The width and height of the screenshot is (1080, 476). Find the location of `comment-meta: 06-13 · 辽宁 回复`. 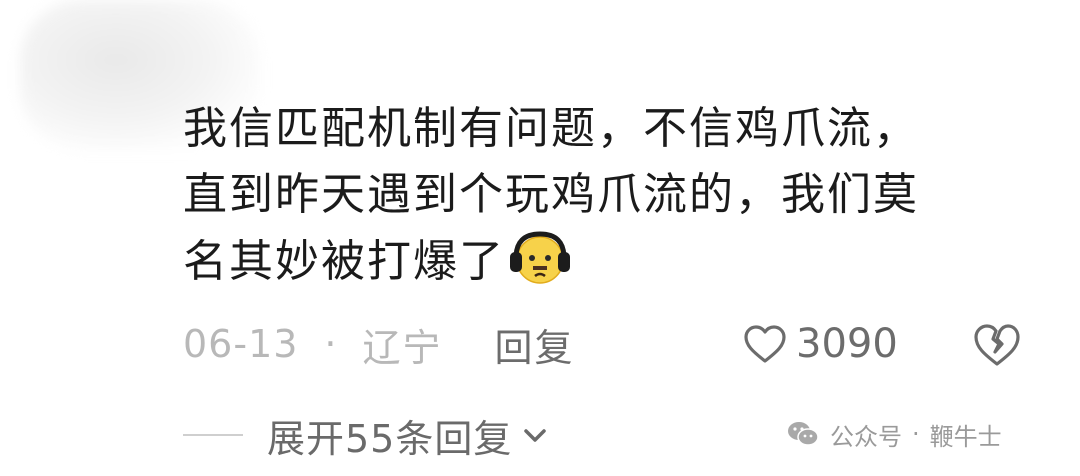

comment-meta: 06-13 · 辽宁 回复 is located at coordinates (613, 344).